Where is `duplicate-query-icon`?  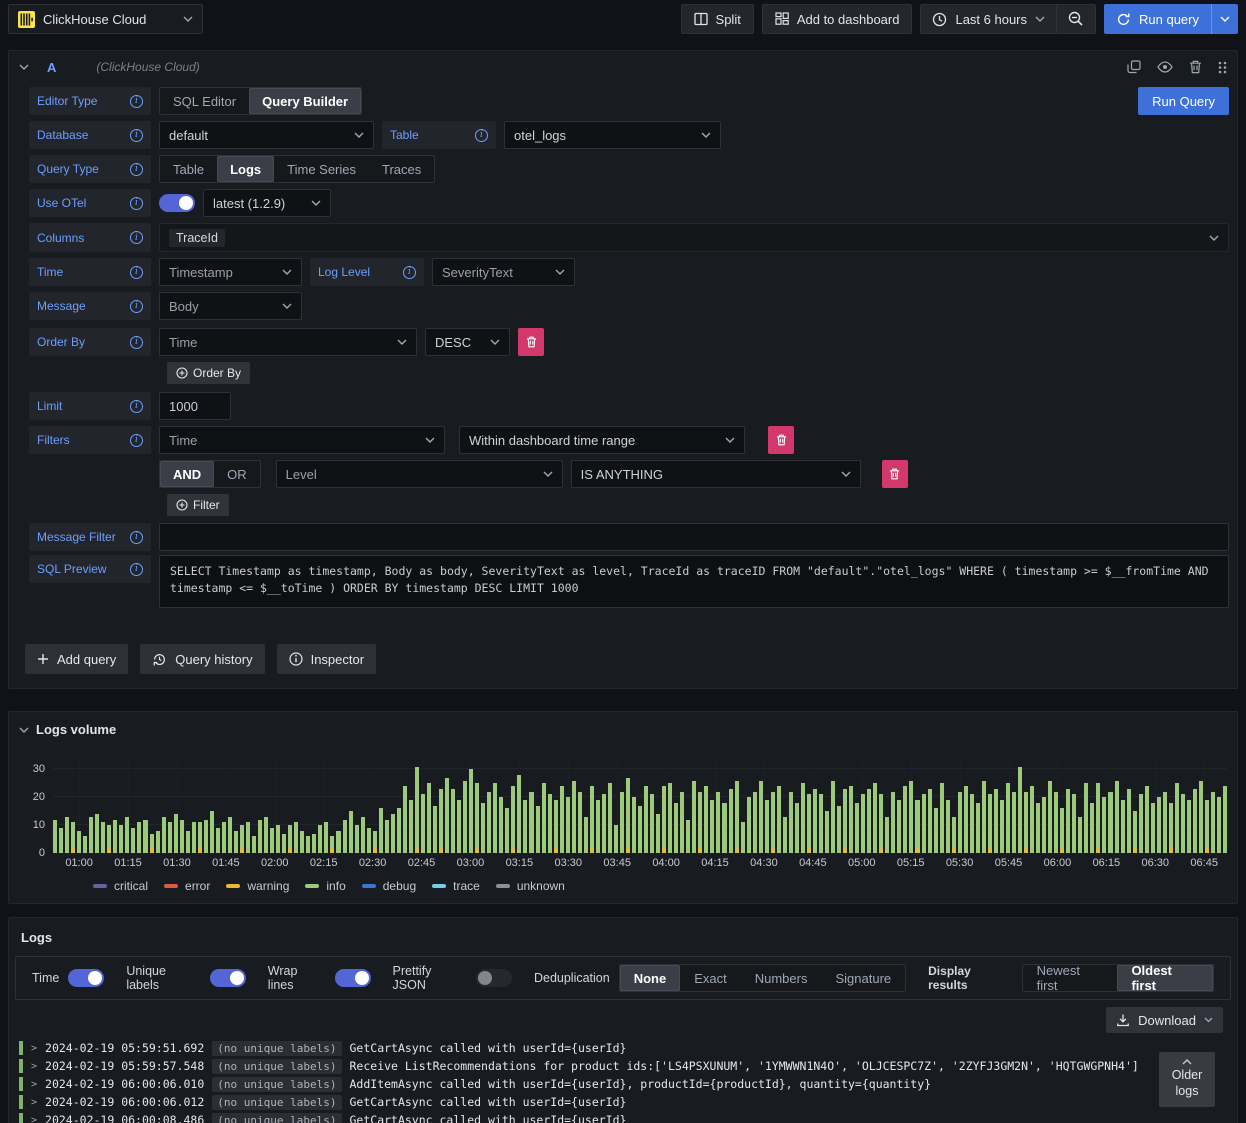
duplicate-query-icon is located at coordinates (1134, 67).